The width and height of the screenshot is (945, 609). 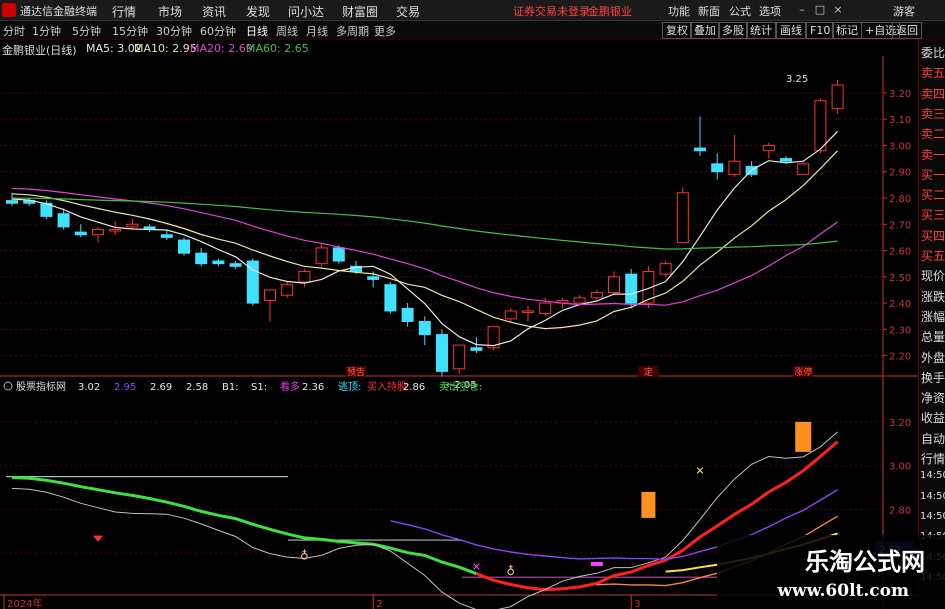 I want to click on mark-button: 标记, so click(x=847, y=30).